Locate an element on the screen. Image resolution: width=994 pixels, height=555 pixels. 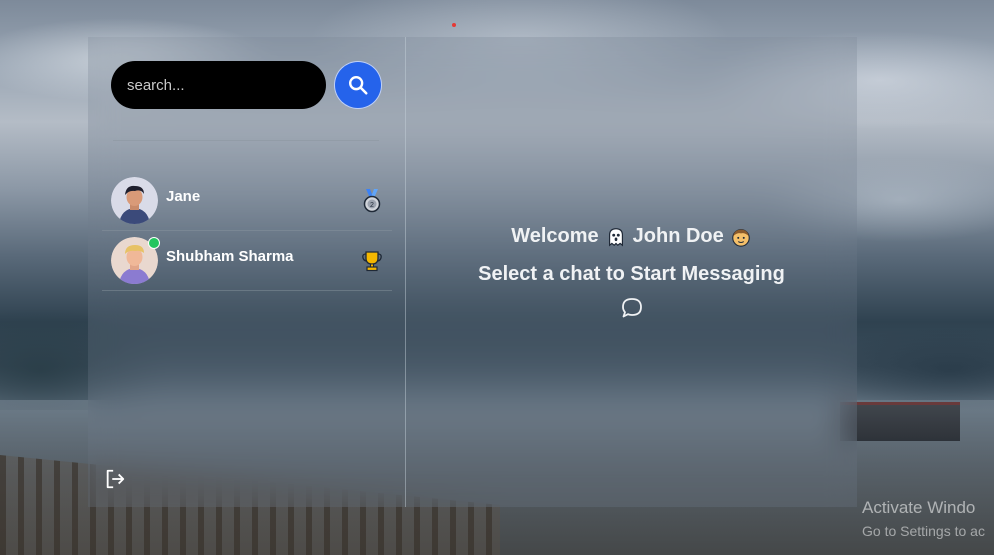
ghost-icon is located at coordinates (615, 236).